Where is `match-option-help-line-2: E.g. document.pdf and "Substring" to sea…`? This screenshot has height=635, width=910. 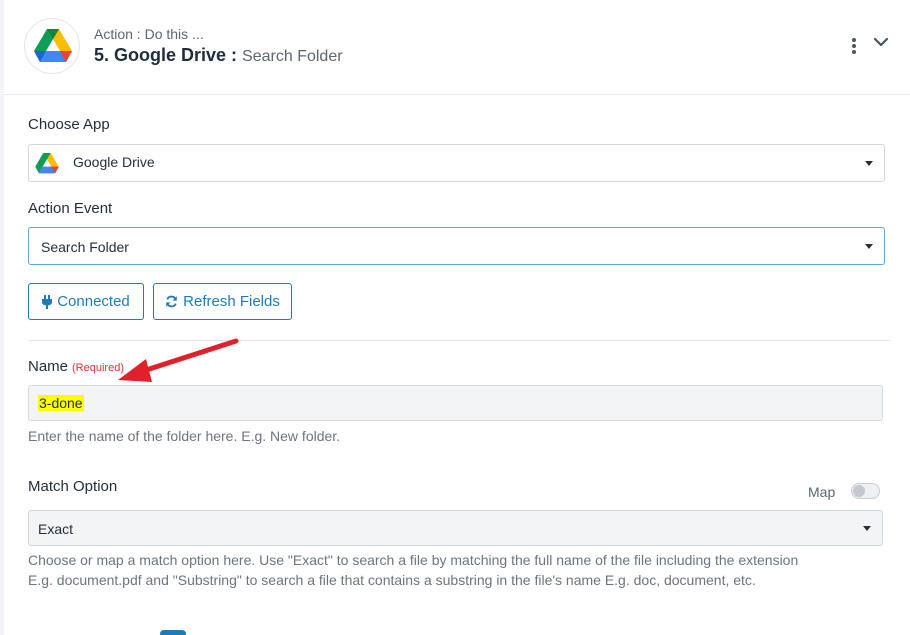 match-option-help-line-2: E.g. document.pdf and "Substring" to sea… is located at coordinates (392, 580).